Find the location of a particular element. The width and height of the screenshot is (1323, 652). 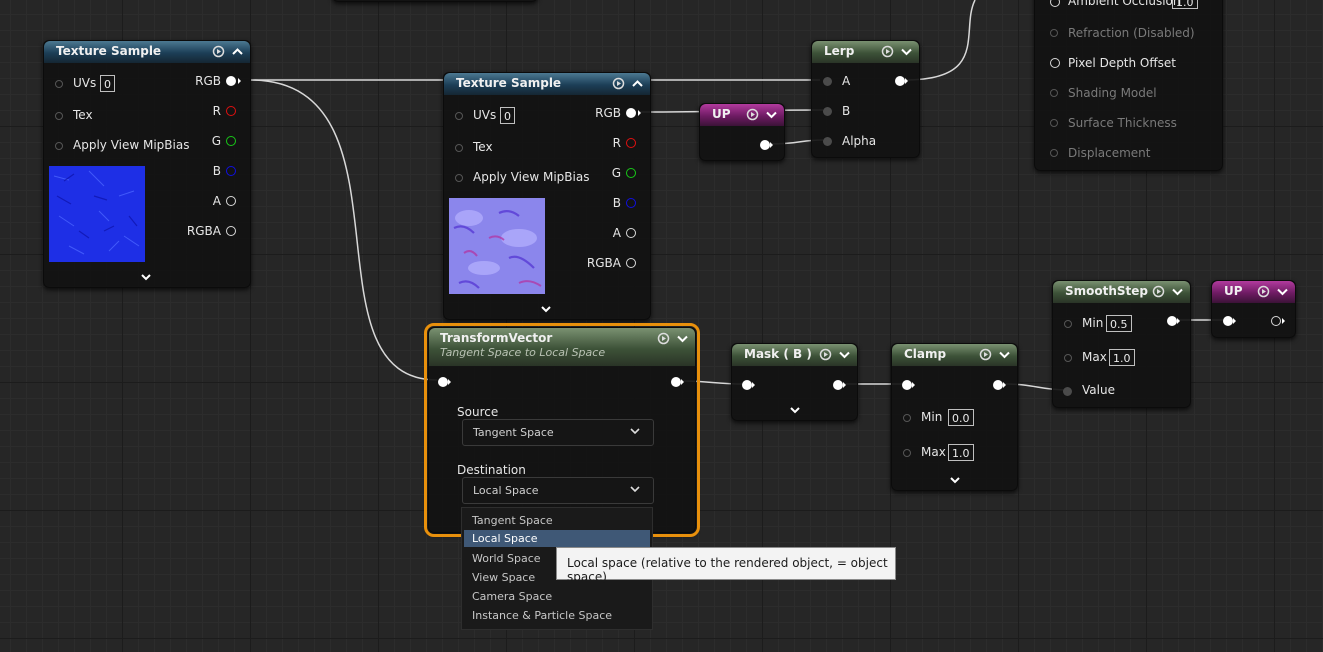

alpha-input-pin is located at coordinates (827, 141).